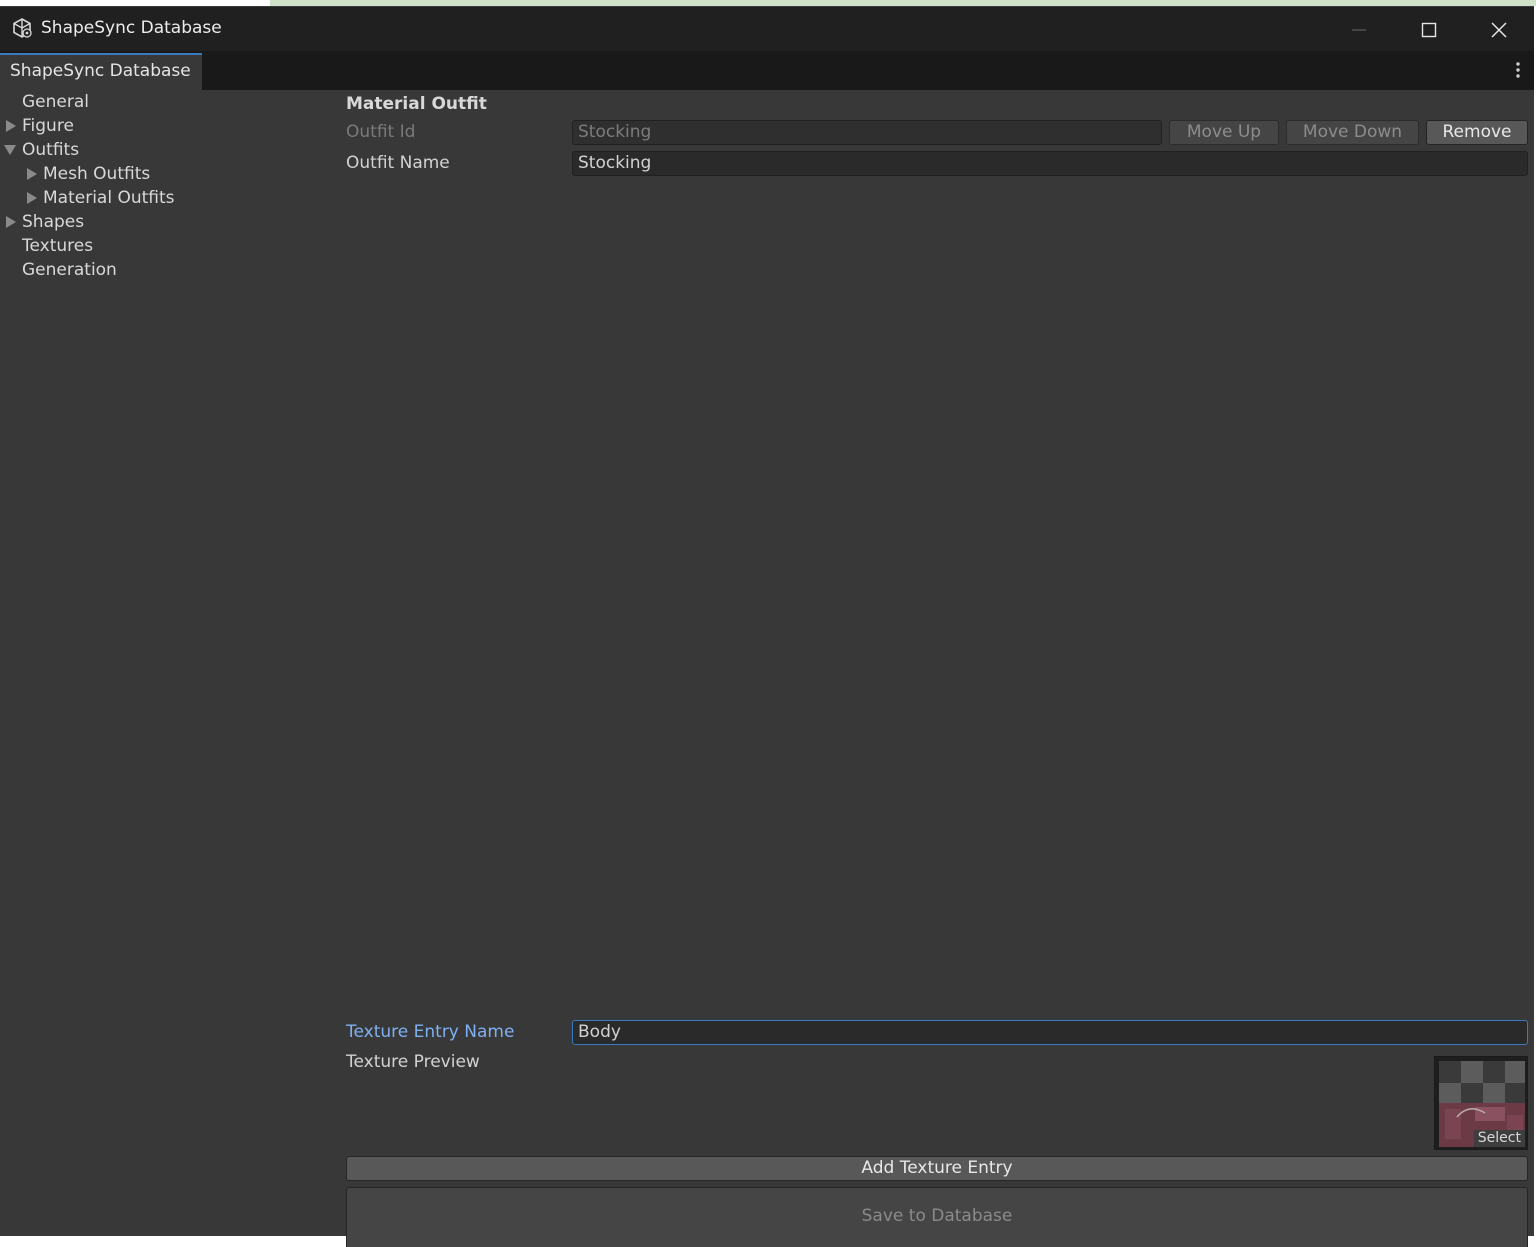  I want to click on maximize-button, so click(1429, 29).